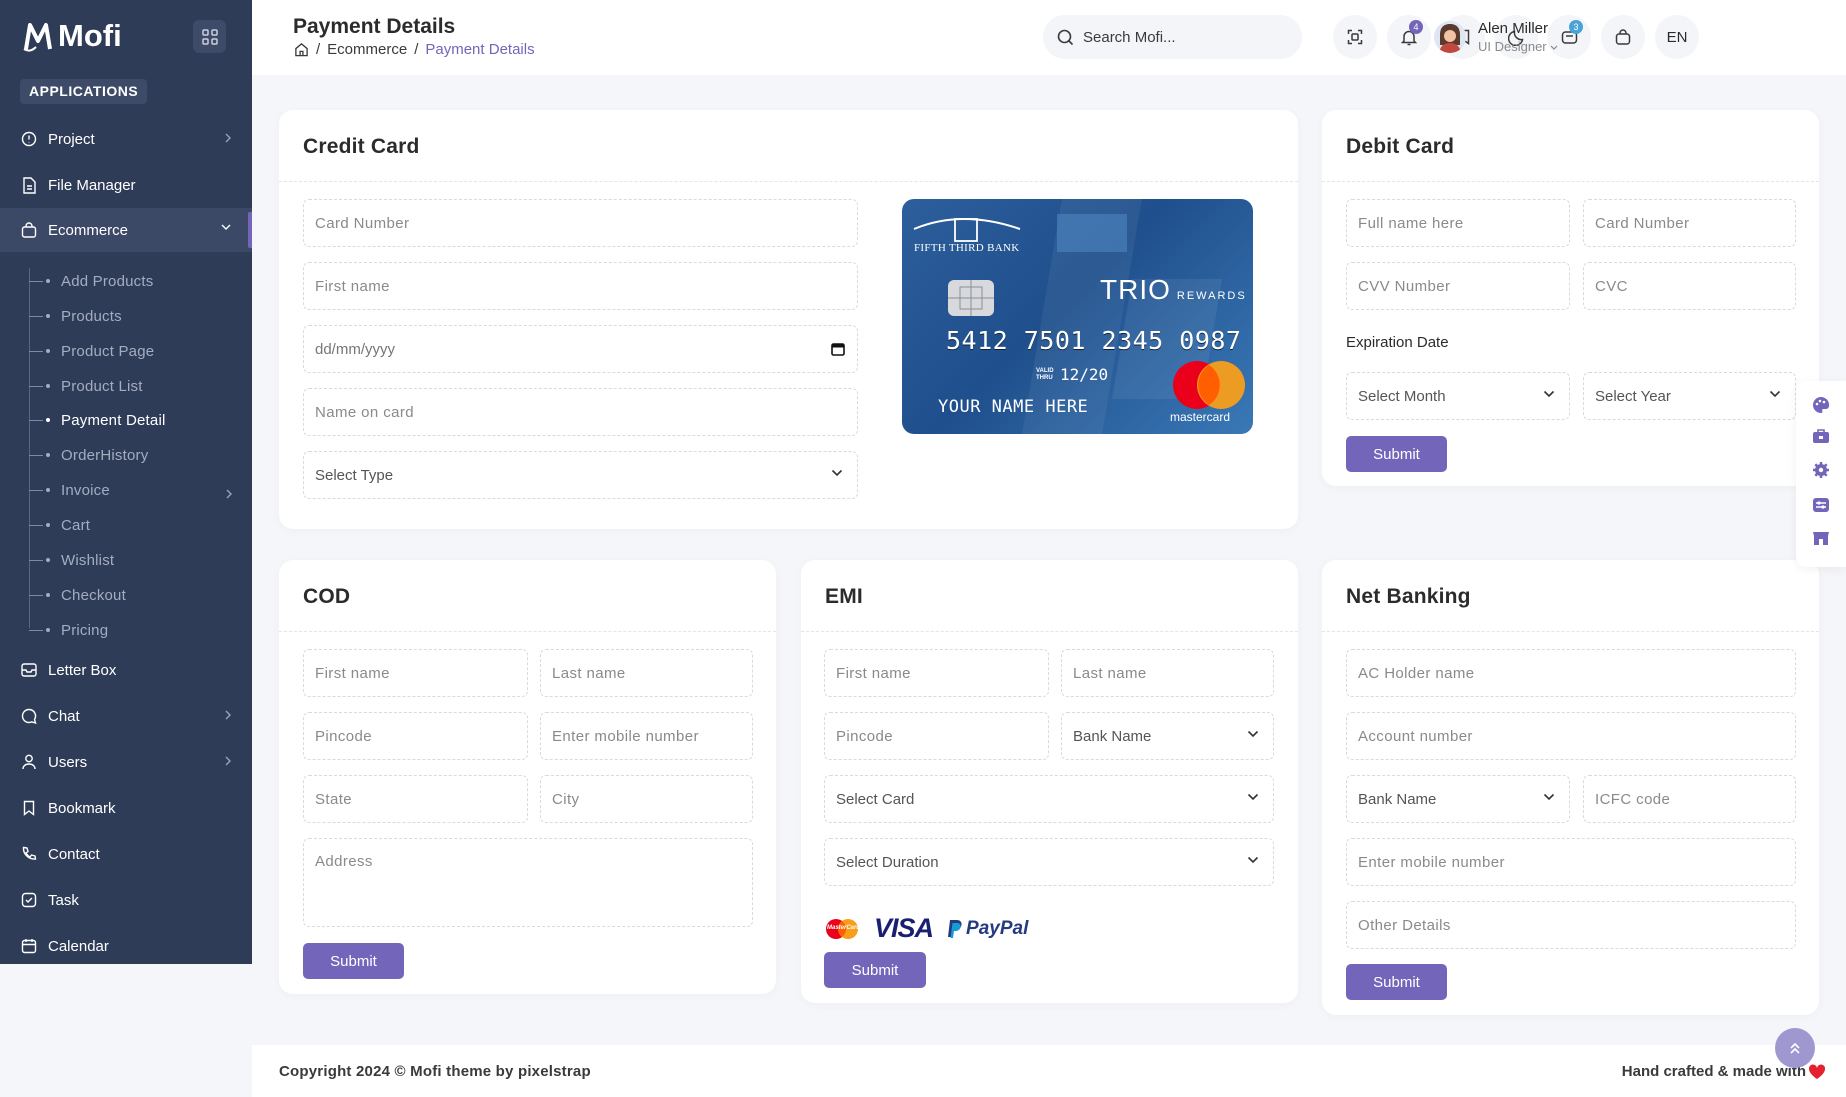 The image size is (1846, 1097). What do you see at coordinates (1554, 47) in the screenshot?
I see `chevron-down-icon` at bounding box center [1554, 47].